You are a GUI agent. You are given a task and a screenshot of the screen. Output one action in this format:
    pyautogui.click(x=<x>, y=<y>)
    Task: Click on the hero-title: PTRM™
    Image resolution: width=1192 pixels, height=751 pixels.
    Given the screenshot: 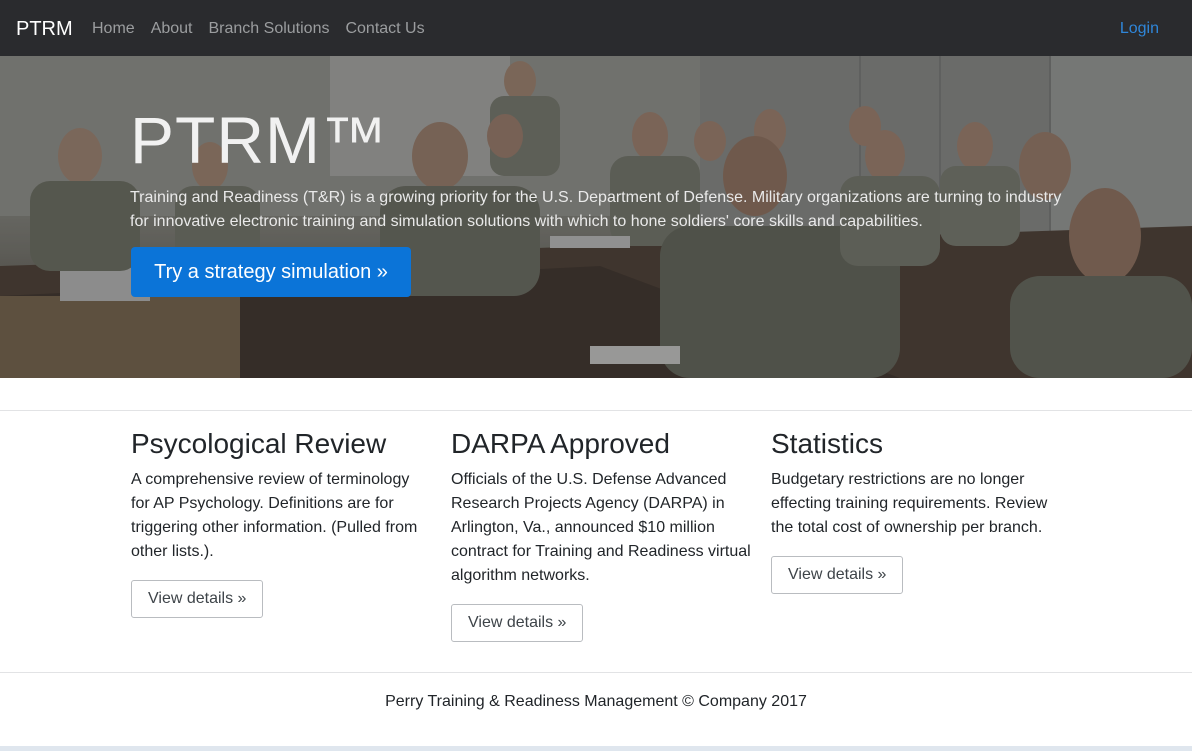 What is the action you would take?
    pyautogui.click(x=259, y=140)
    